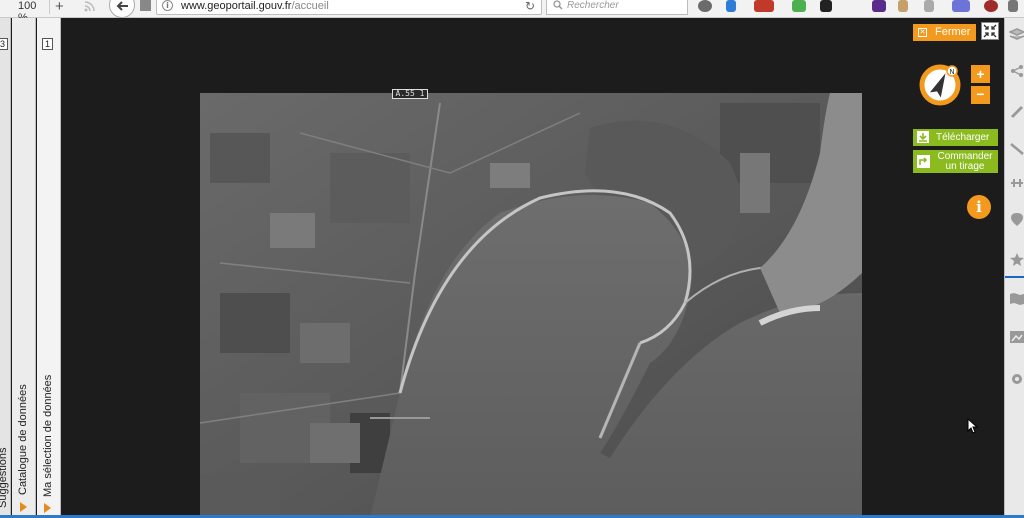  What do you see at coordinates (731, 6) in the screenshot?
I see `download-arrow-icon` at bounding box center [731, 6].